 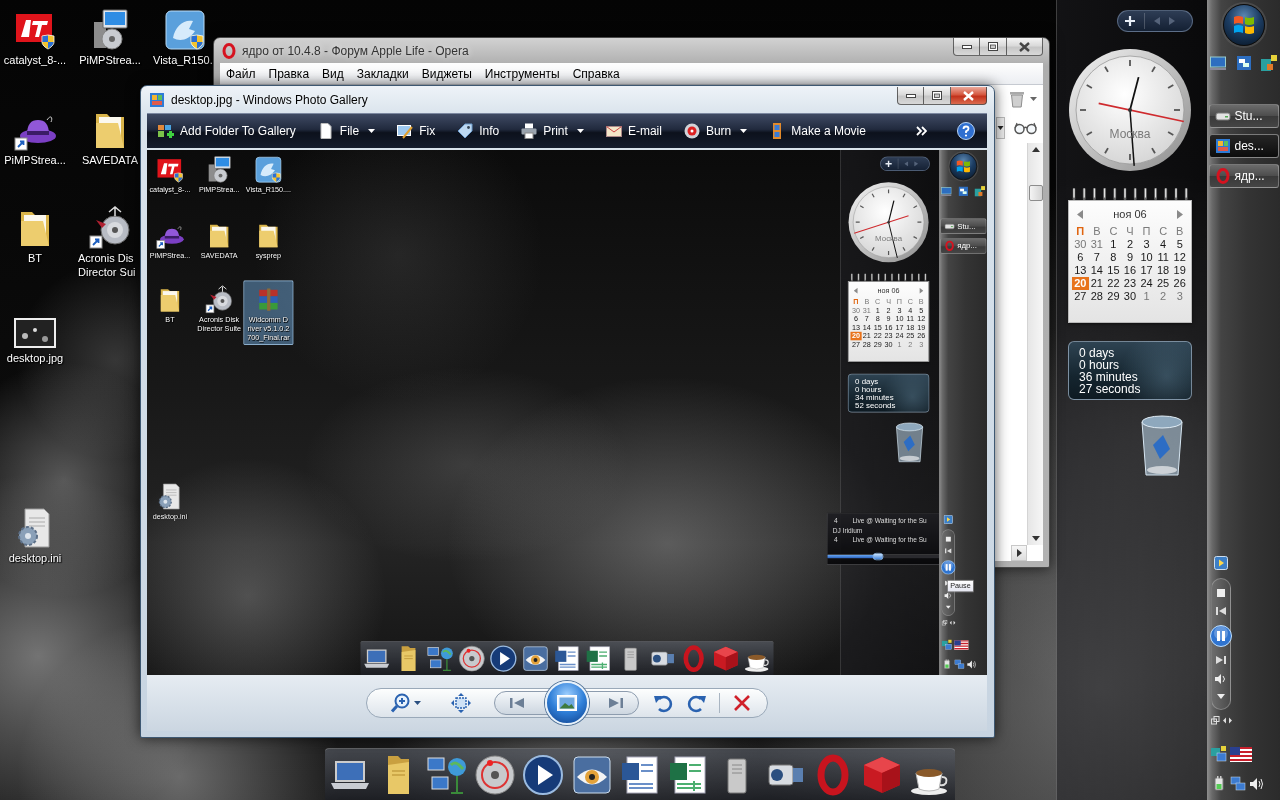 What do you see at coordinates (447, 73) in the screenshot?
I see `menu-item: Виджеты` at bounding box center [447, 73].